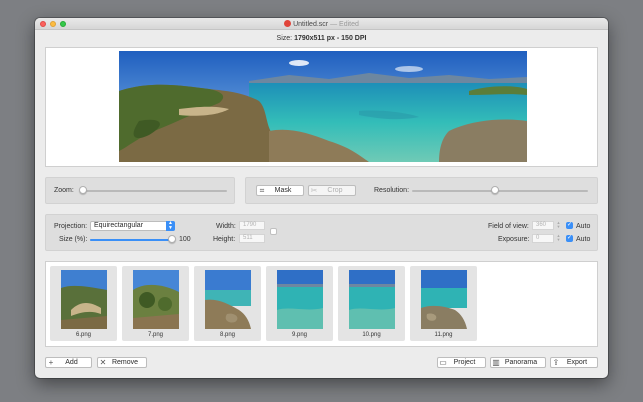  Describe the element at coordinates (103, 362) in the screenshot. I see `close-icon: ✕` at that location.